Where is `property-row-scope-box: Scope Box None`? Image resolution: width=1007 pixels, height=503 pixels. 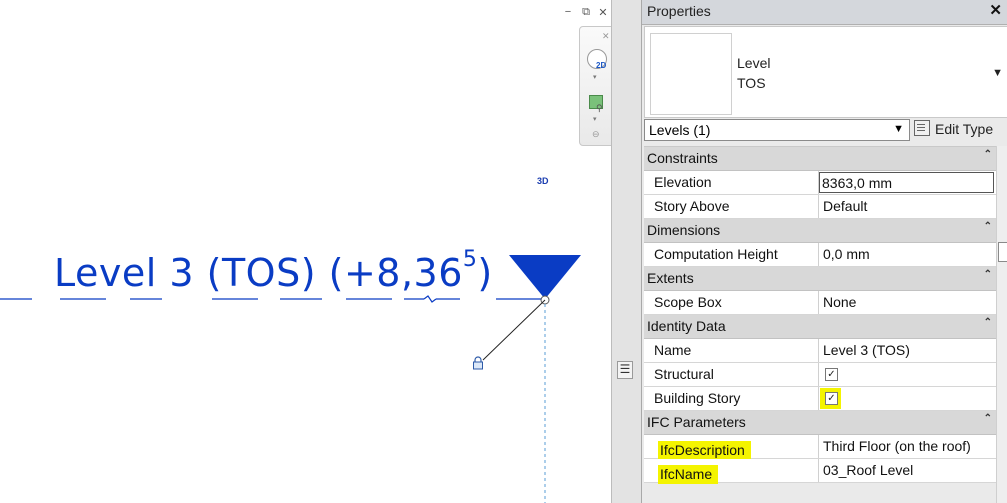 property-row-scope-box: Scope Box None is located at coordinates (820, 303).